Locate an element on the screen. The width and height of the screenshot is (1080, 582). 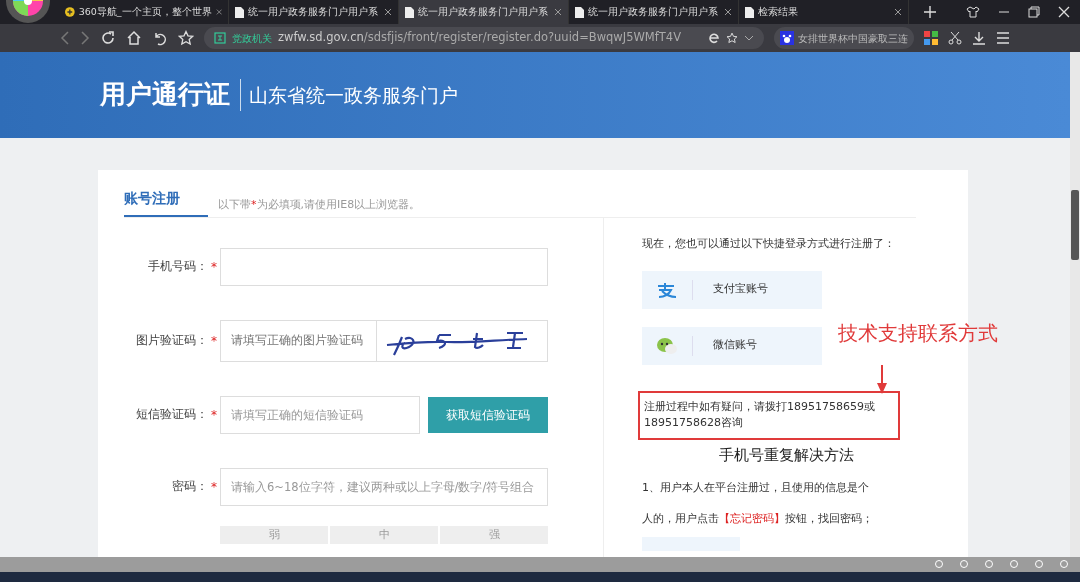
strength-level: 强 is located at coordinates (494, 535).